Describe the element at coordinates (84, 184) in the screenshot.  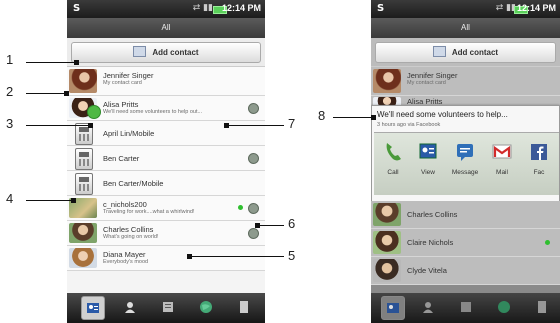
I see `mobile-phone-icon` at that location.